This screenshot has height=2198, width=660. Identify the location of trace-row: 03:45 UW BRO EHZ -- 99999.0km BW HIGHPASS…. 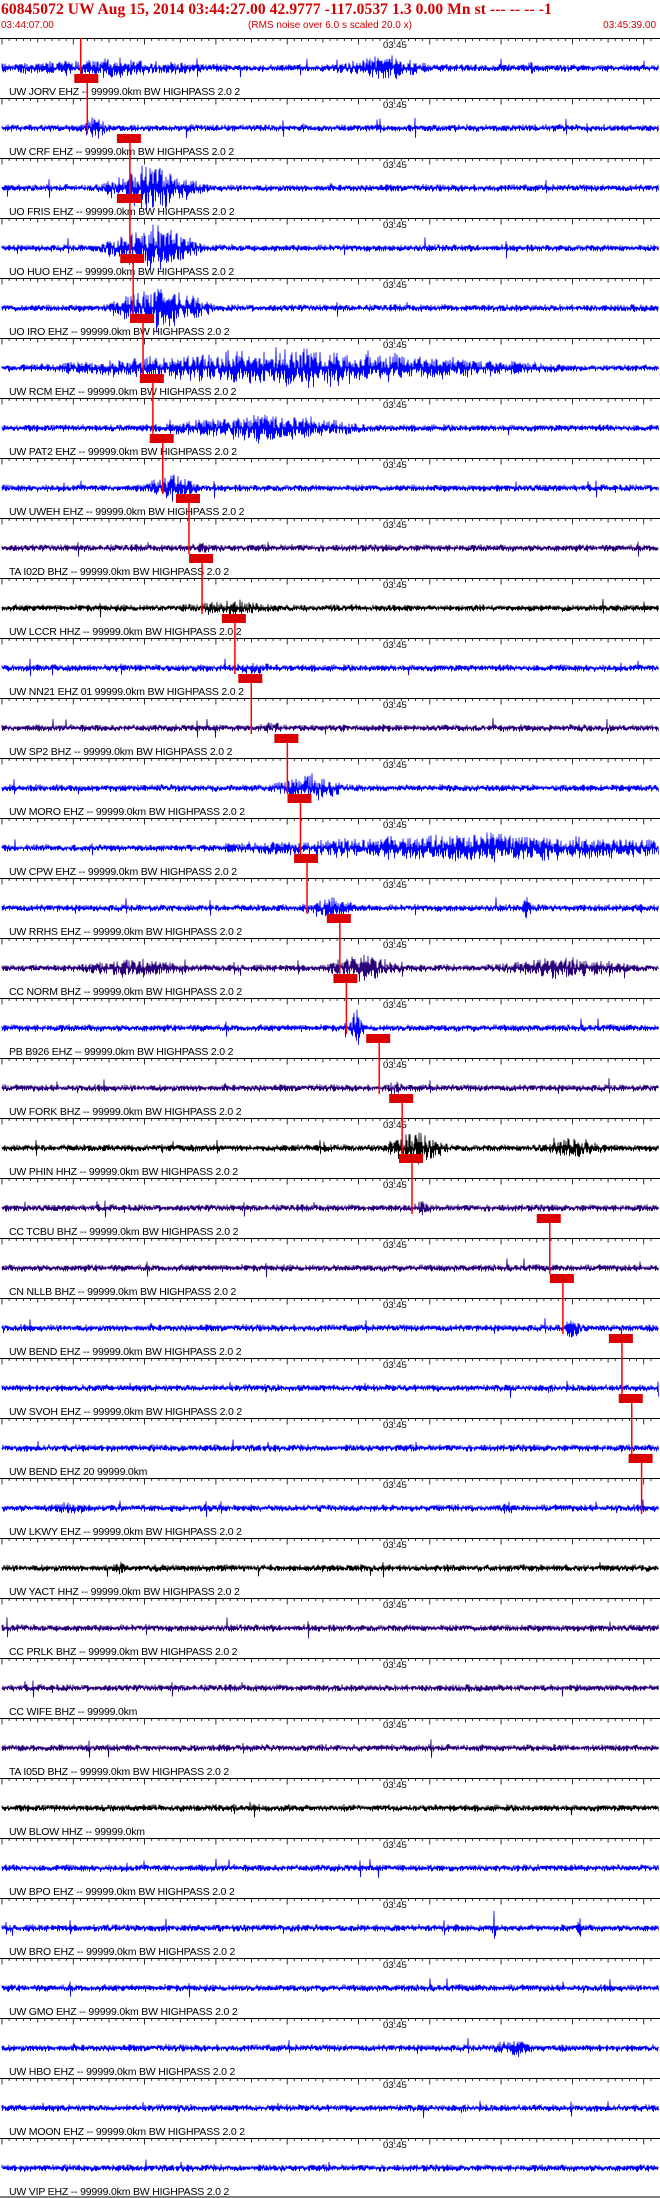
(330, 1928).